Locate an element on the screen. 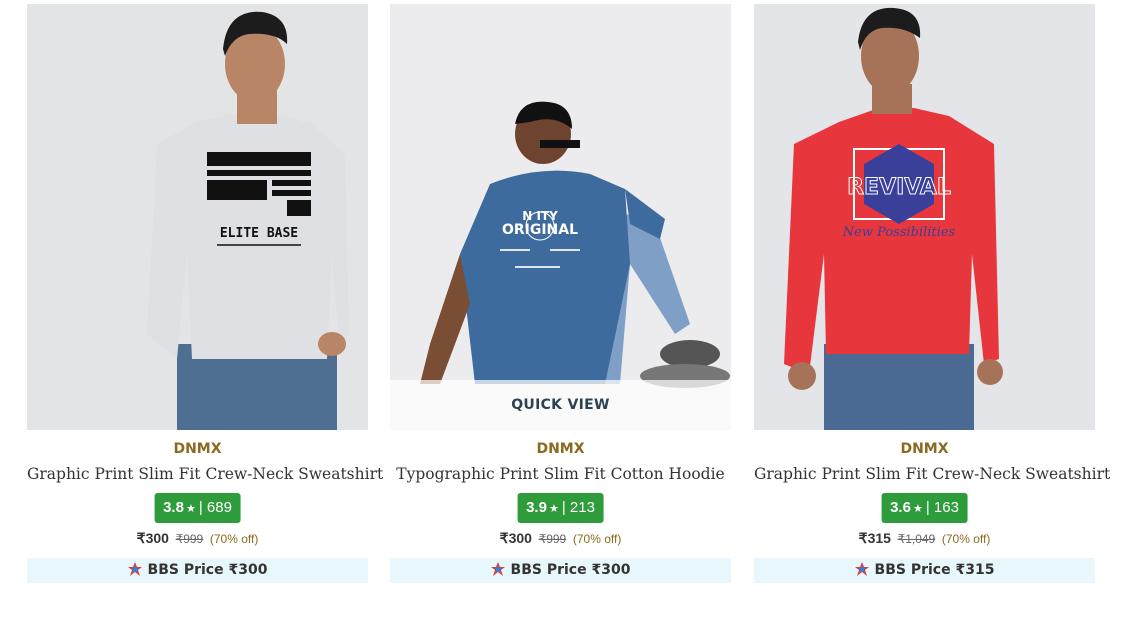 This screenshot has height=618, width=1145. review-count: 689 is located at coordinates (219, 507).